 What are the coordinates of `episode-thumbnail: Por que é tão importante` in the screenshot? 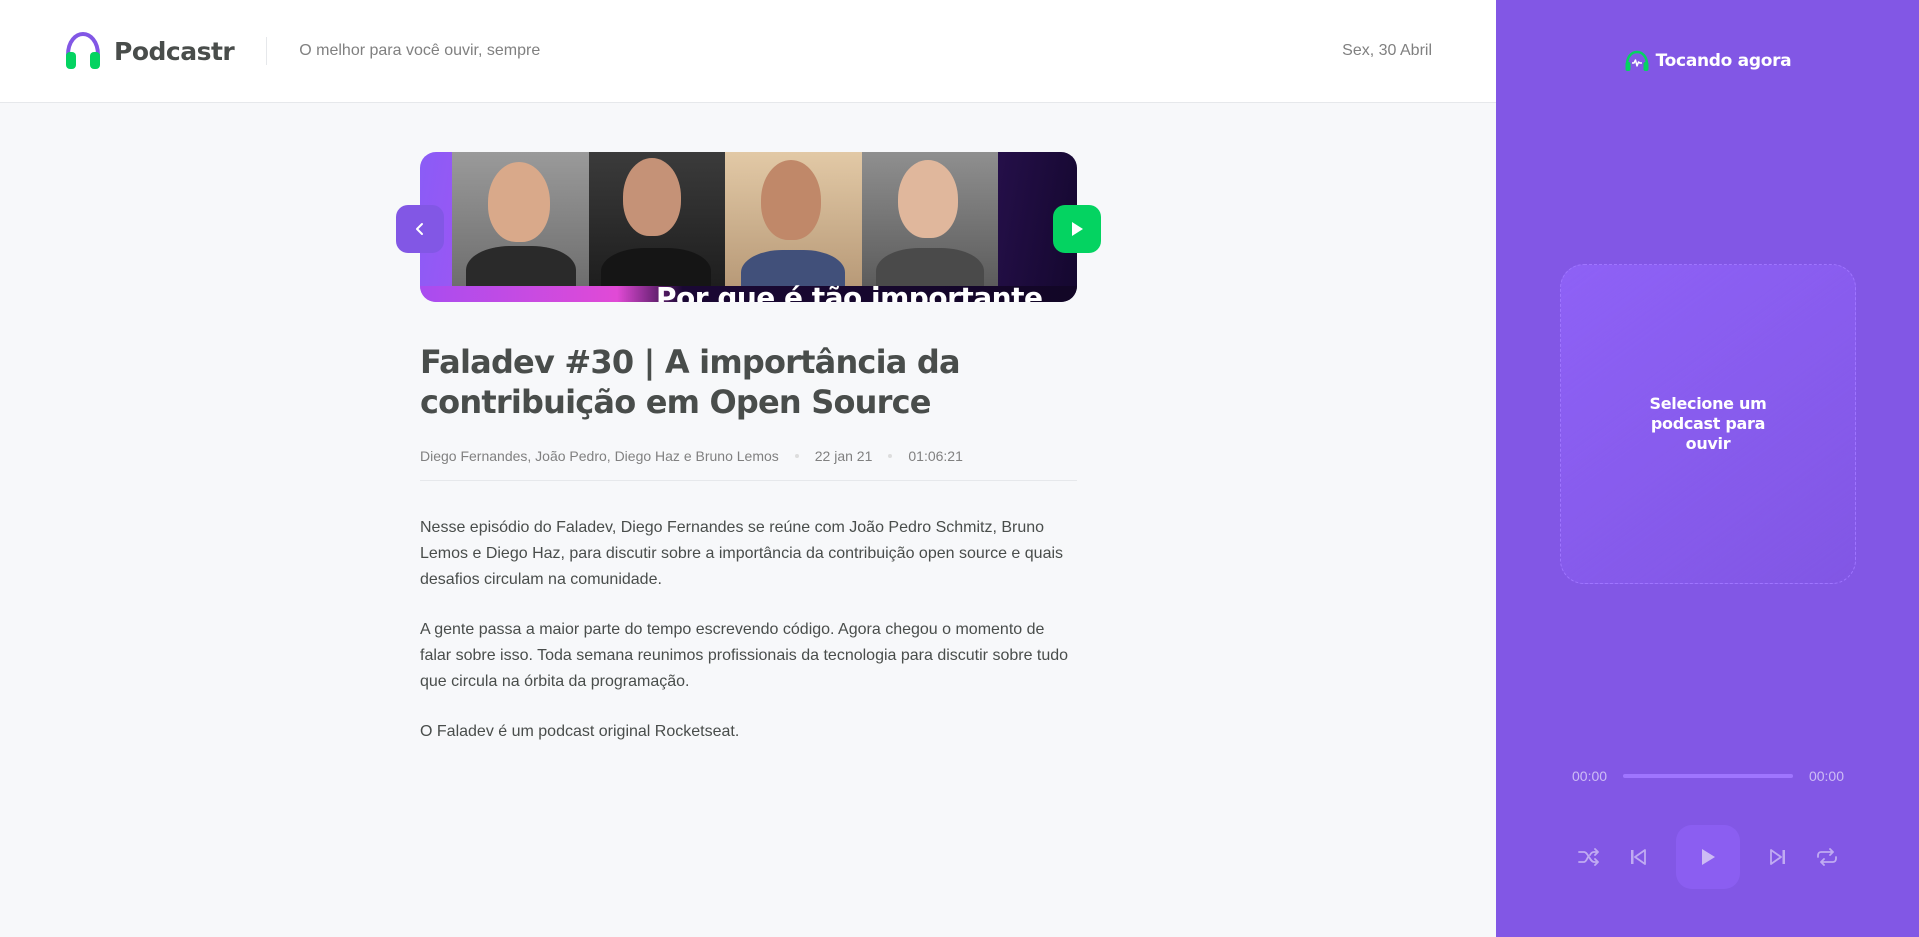 It's located at (748, 227).